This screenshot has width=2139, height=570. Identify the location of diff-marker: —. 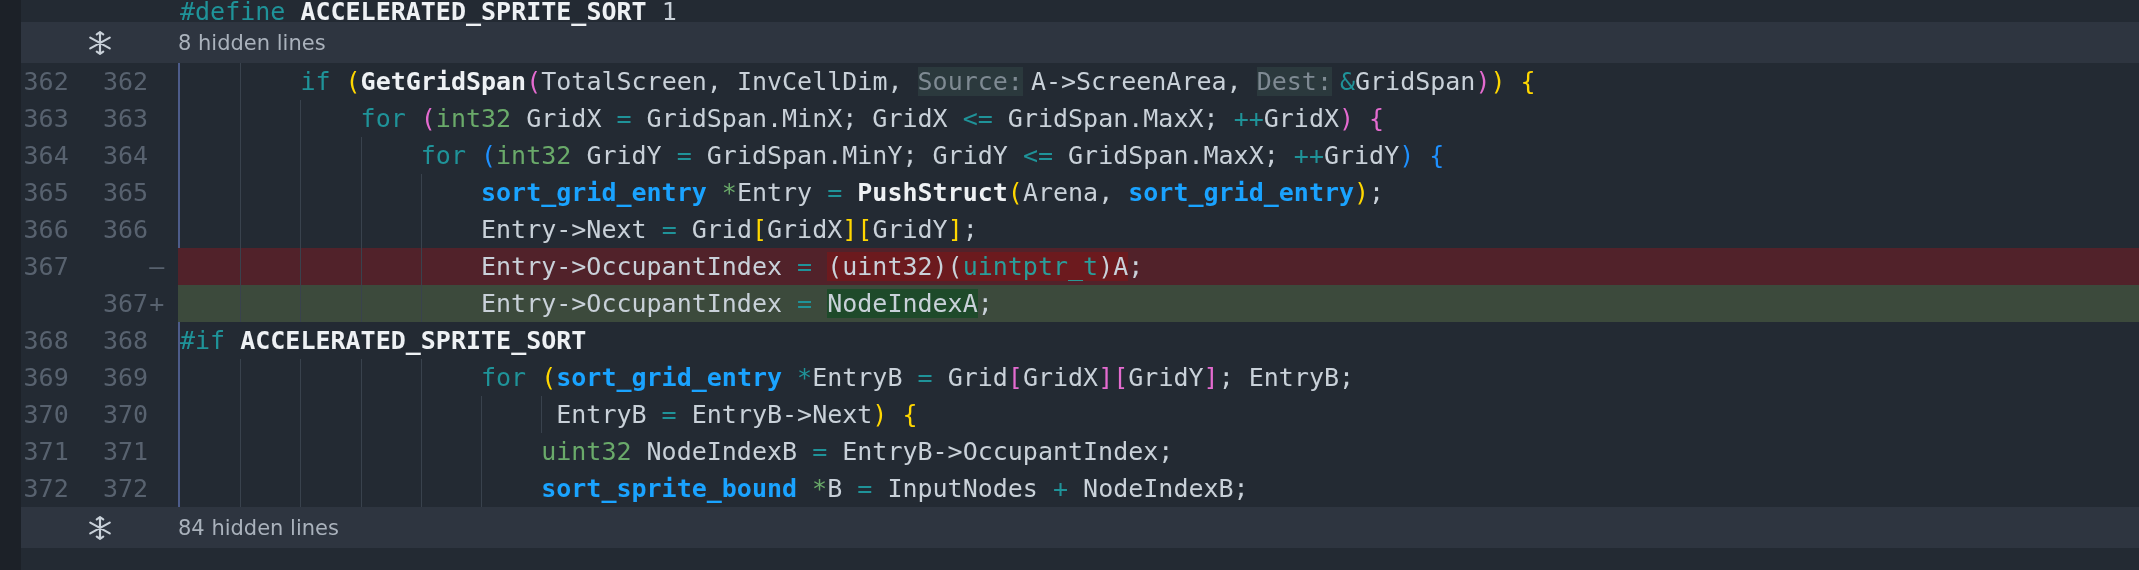
(157, 266).